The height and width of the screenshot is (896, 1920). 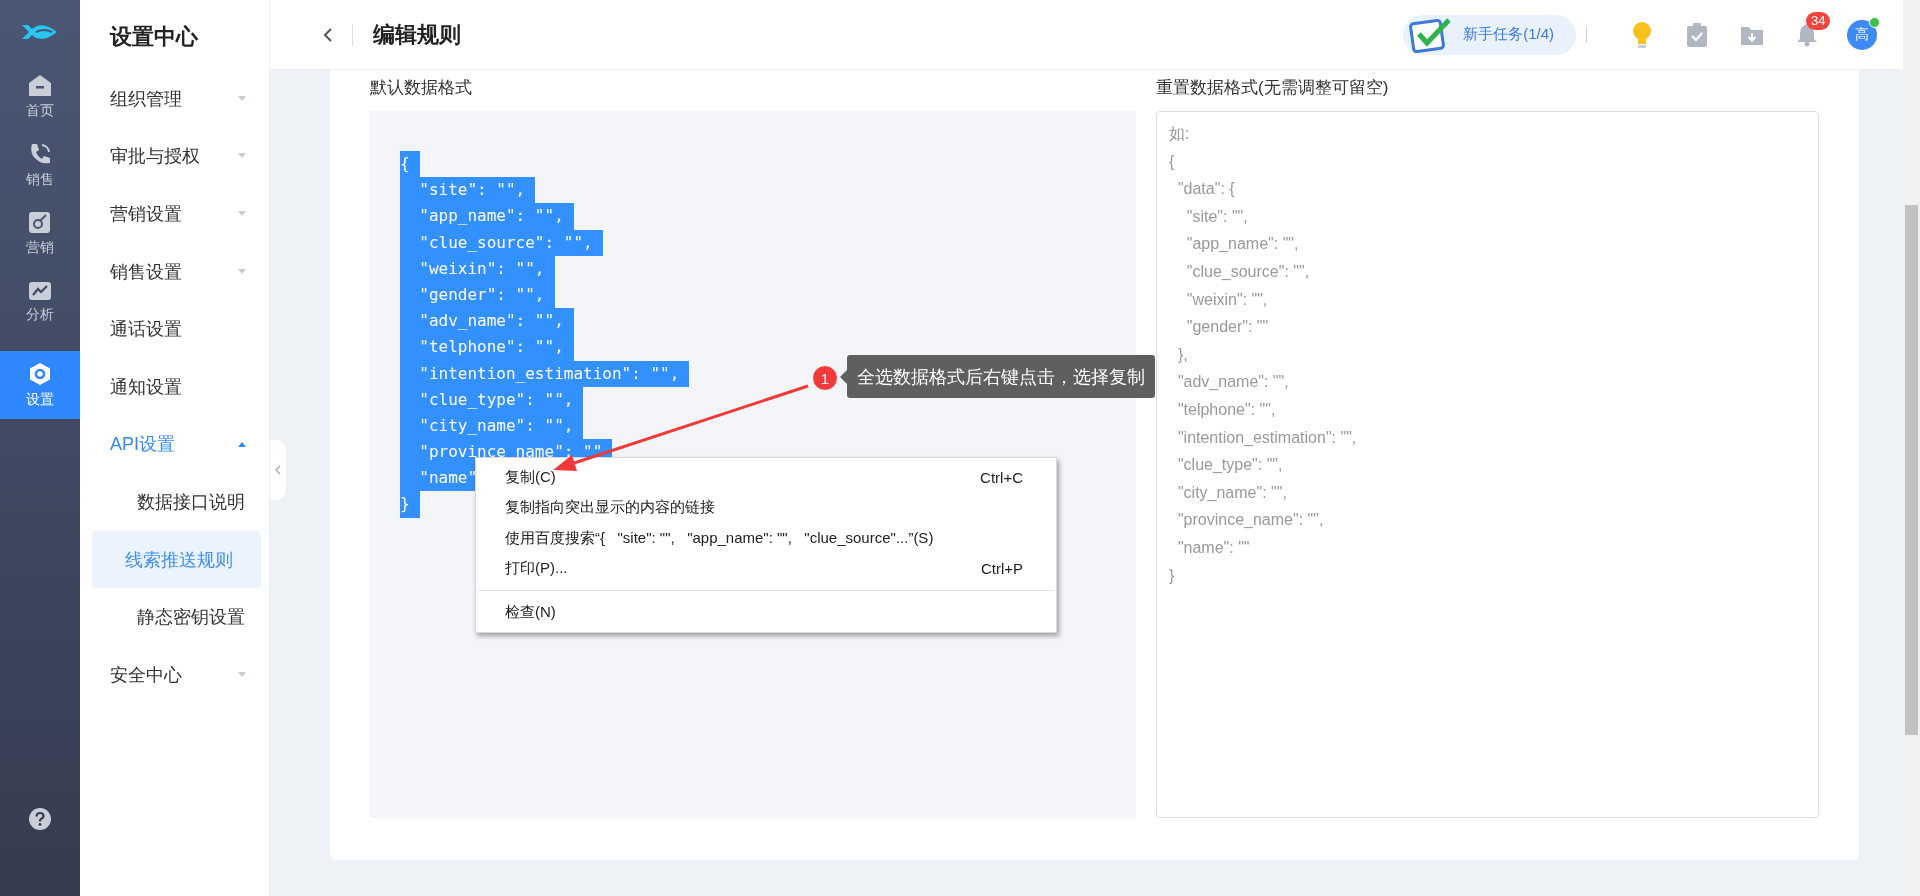 What do you see at coordinates (174, 674) in the screenshot?
I see `menu-group: 安全中心` at bounding box center [174, 674].